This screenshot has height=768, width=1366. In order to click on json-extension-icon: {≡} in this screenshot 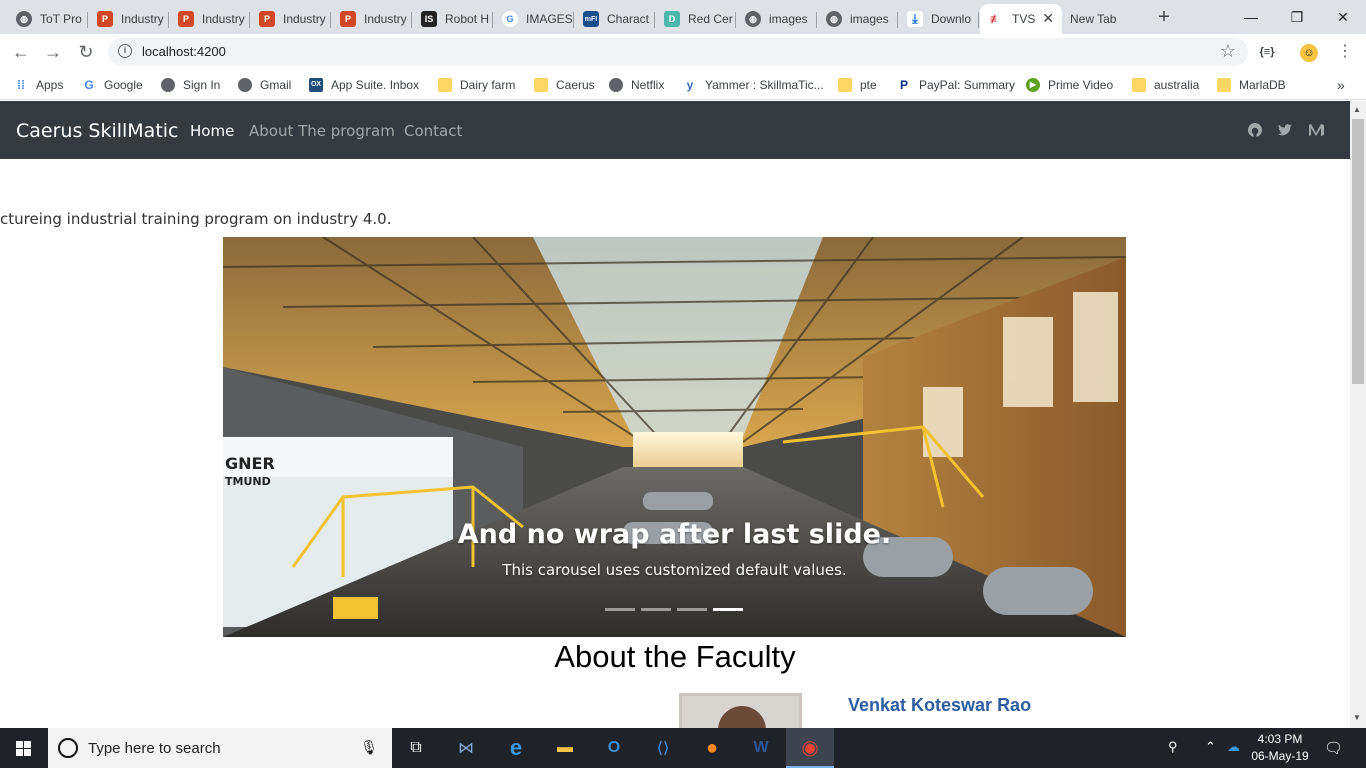, I will do `click(1267, 53)`.